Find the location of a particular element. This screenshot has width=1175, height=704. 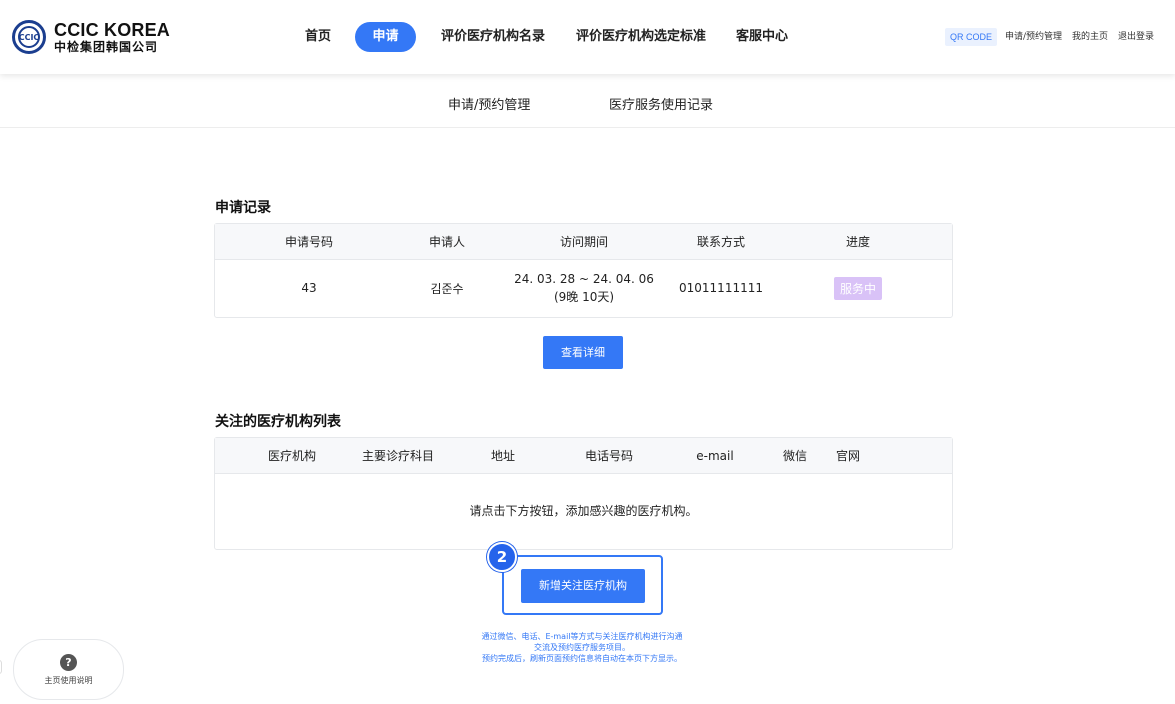

apply-manage-link: 申请/预约管理 is located at coordinates (1033, 37).